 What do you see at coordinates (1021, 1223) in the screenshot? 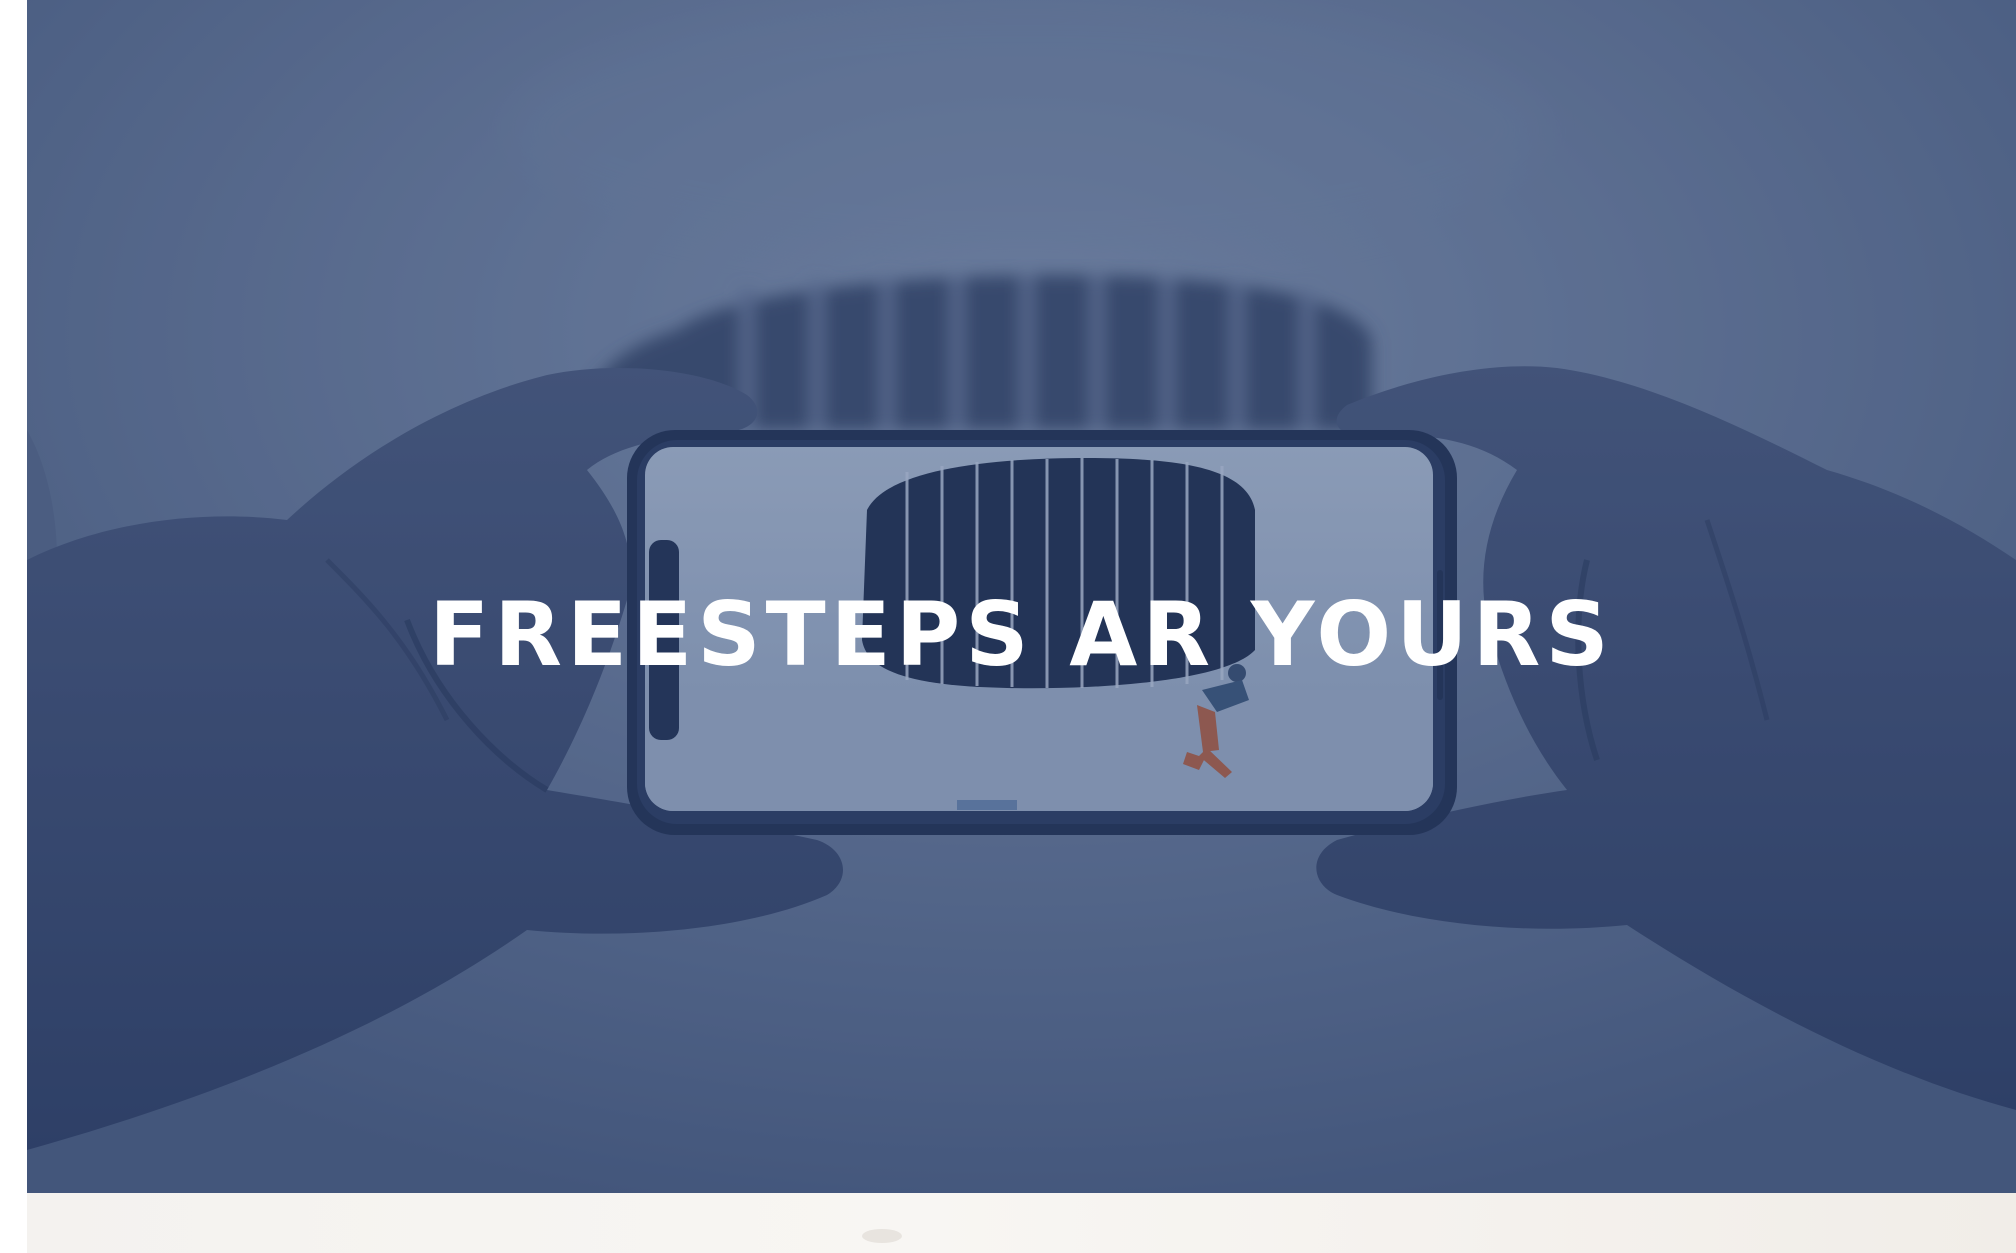
I see `next-section` at bounding box center [1021, 1223].